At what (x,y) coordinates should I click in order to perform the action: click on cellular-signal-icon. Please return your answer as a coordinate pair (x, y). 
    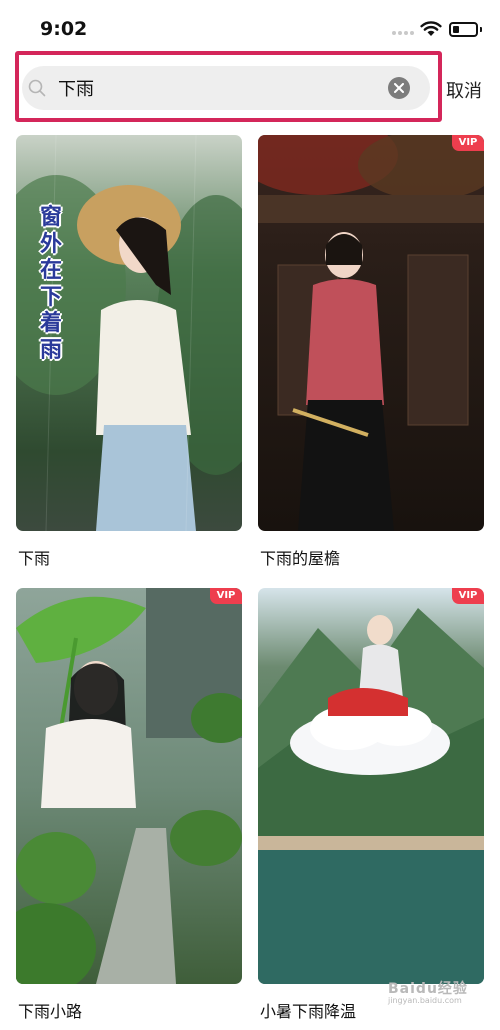
    Looking at the image, I should click on (404, 34).